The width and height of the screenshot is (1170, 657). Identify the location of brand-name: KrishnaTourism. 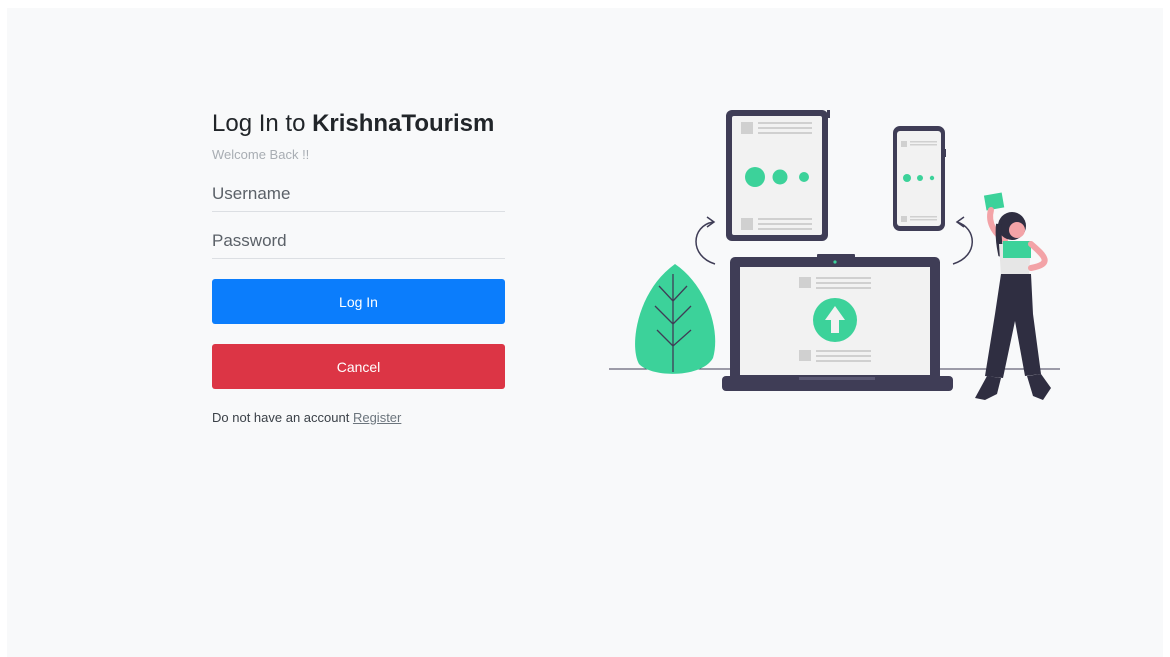
(403, 123).